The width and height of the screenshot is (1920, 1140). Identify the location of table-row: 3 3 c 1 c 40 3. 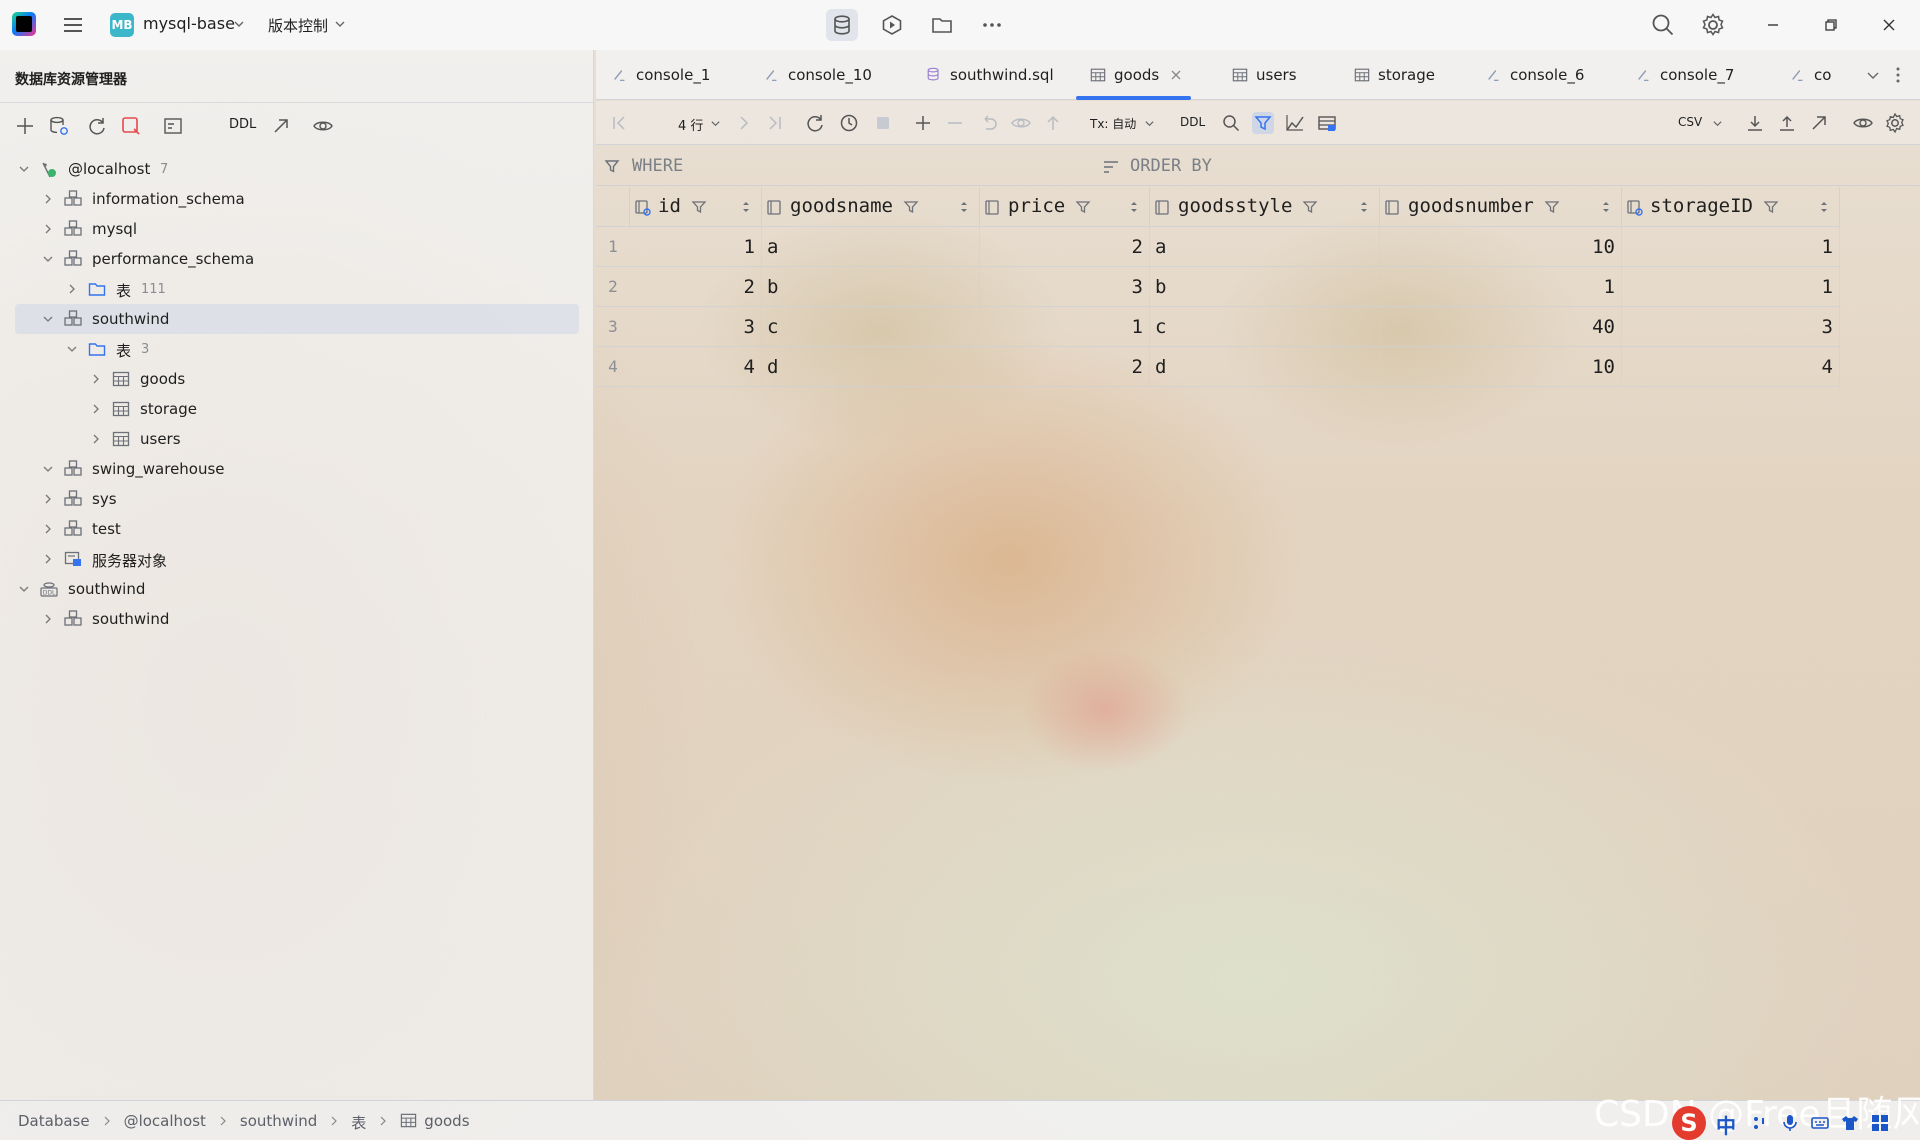
(1218, 327).